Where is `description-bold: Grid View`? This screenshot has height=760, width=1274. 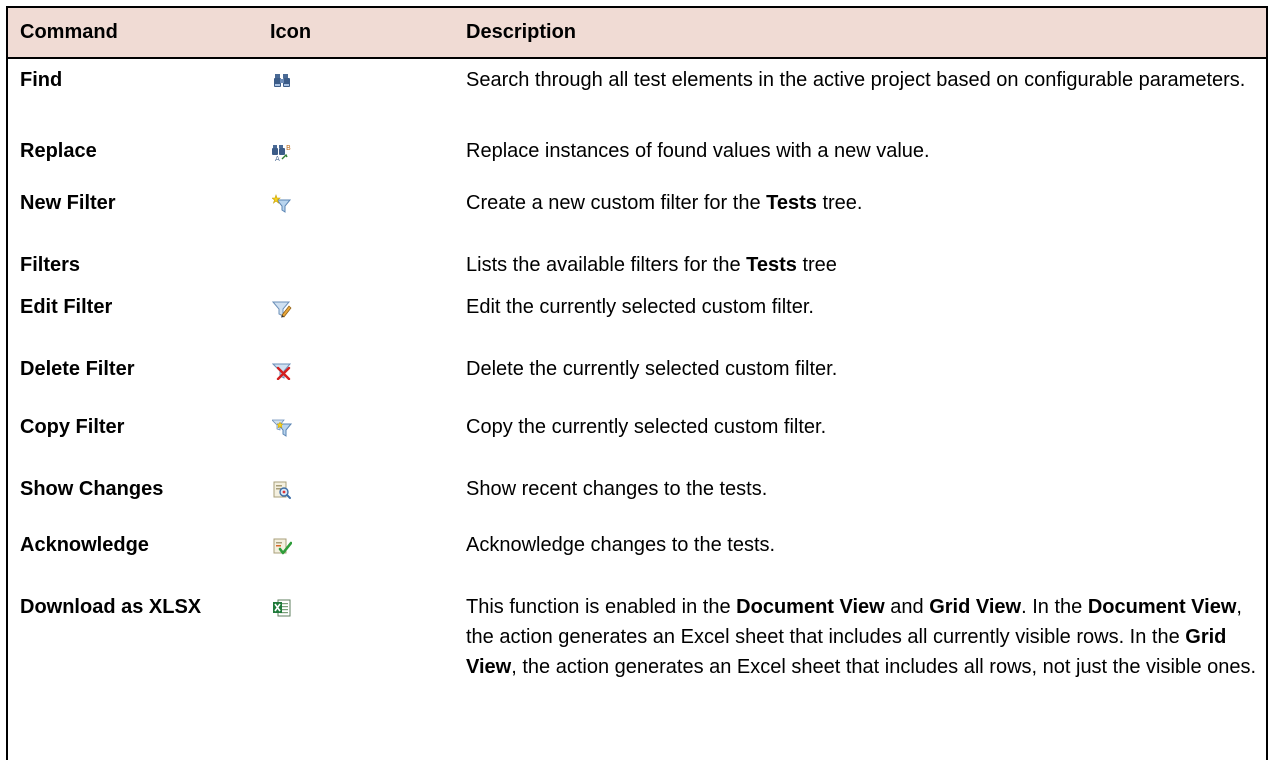
description-bold: Grid View is located at coordinates (975, 607).